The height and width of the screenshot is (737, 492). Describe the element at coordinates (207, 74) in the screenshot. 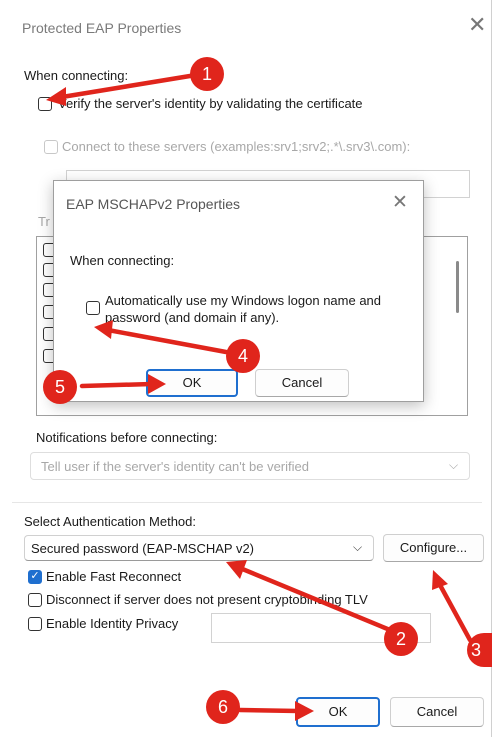

I see `step-badge-1: 1` at that location.